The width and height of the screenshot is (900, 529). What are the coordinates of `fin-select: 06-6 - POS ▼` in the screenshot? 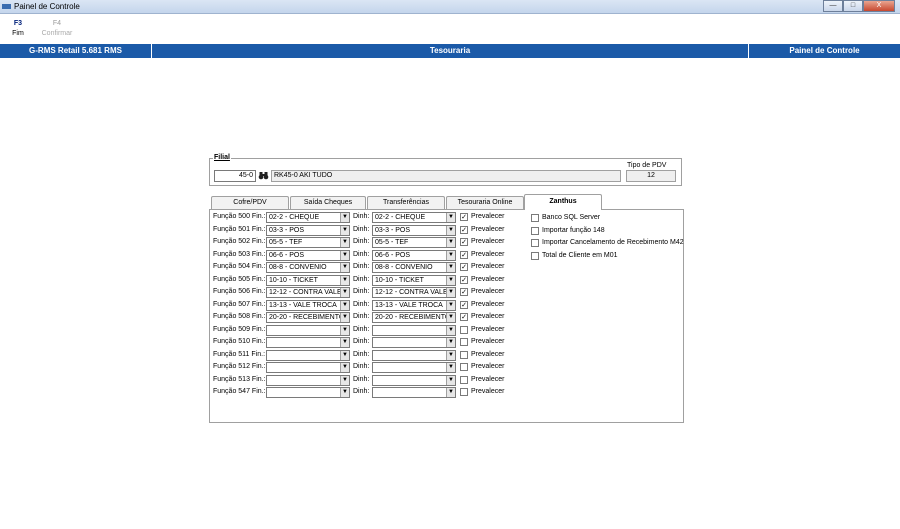 It's located at (308, 255).